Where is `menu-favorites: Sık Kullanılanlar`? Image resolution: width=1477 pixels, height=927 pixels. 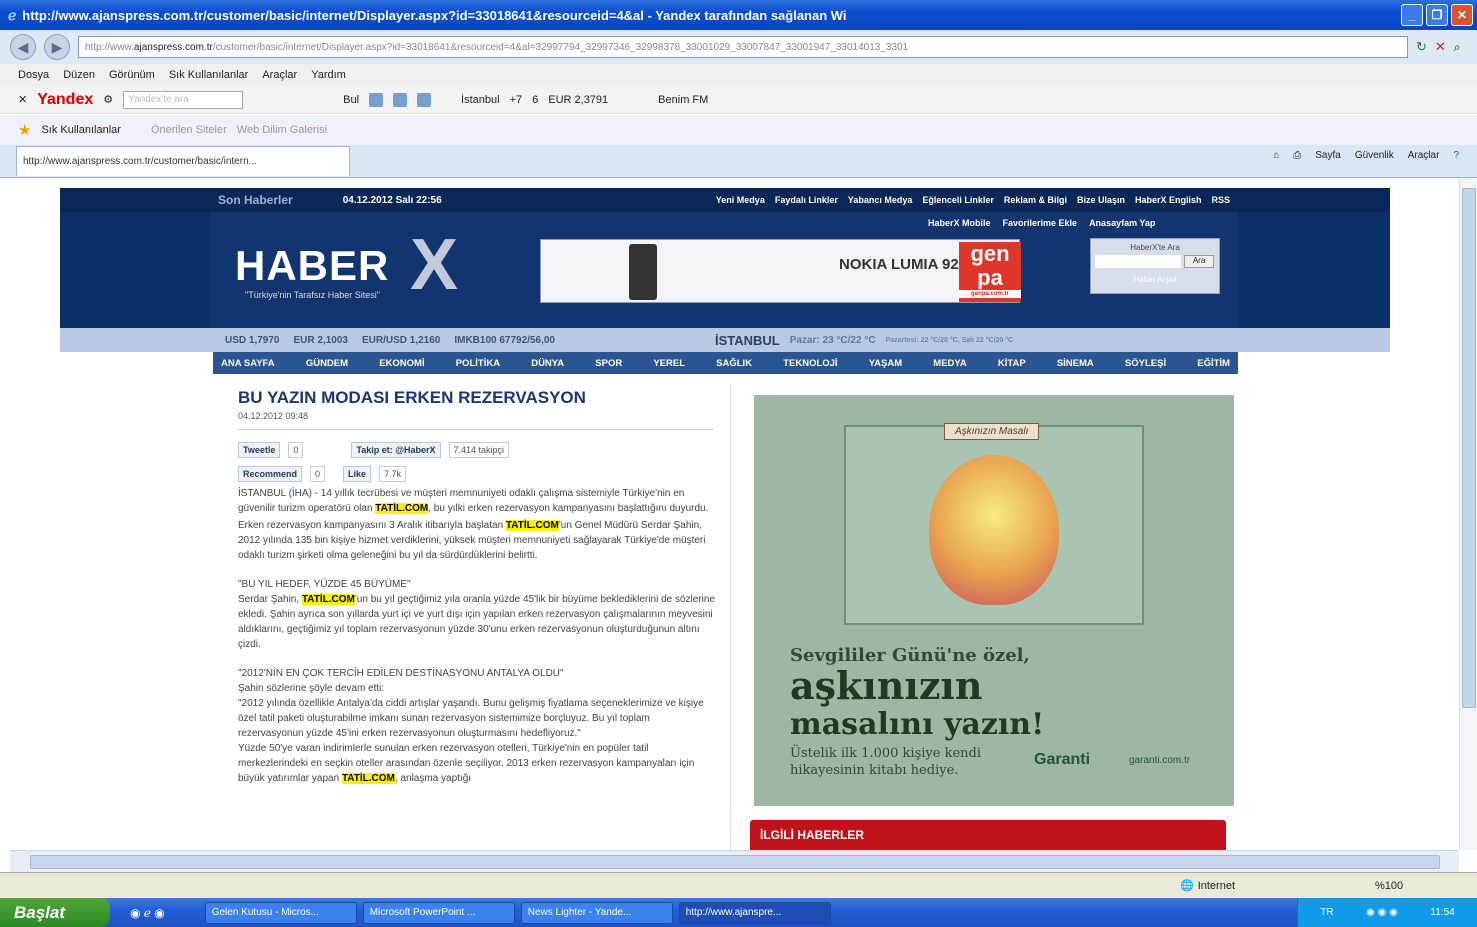
menu-favorites: Sık Kullanılanlar is located at coordinates (209, 75).